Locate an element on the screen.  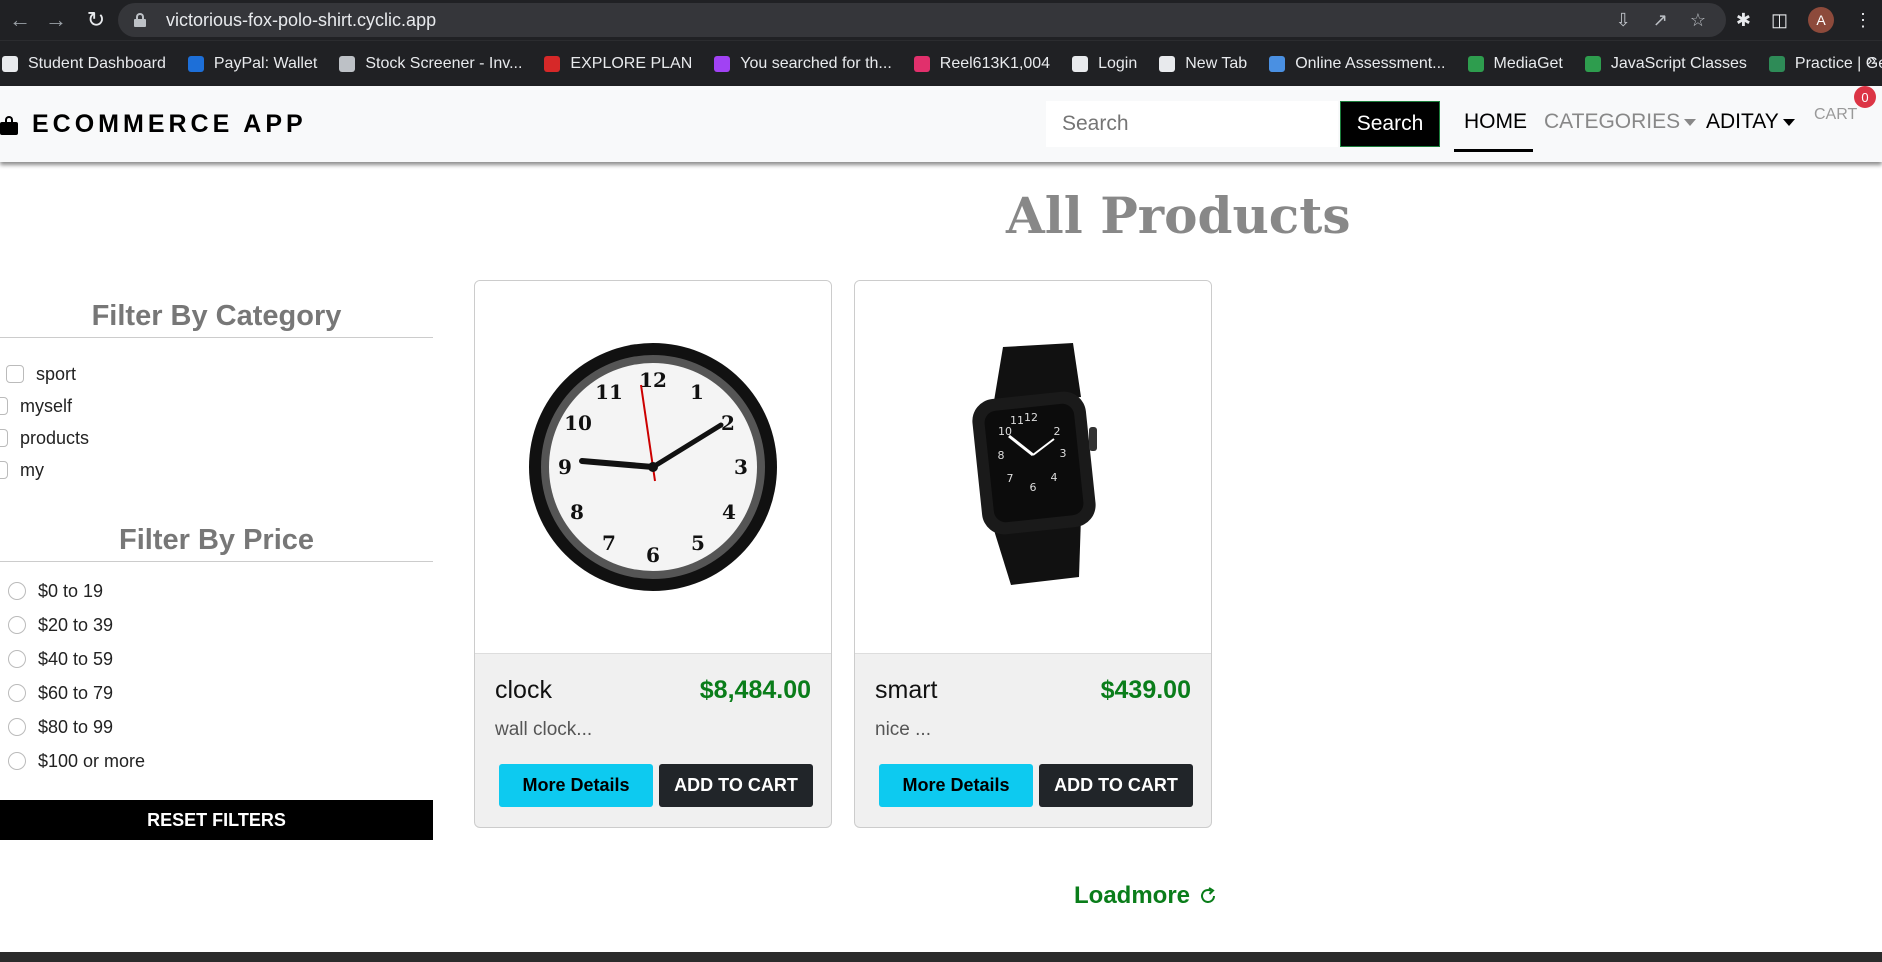
product-image-smart: 12 2 3 467 8 10 11 is located at coordinates (1033, 467).